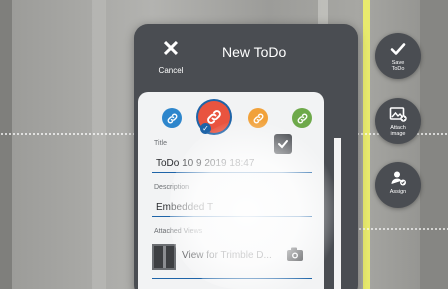 The image size is (448, 289). I want to click on image-add-icon, so click(398, 114).